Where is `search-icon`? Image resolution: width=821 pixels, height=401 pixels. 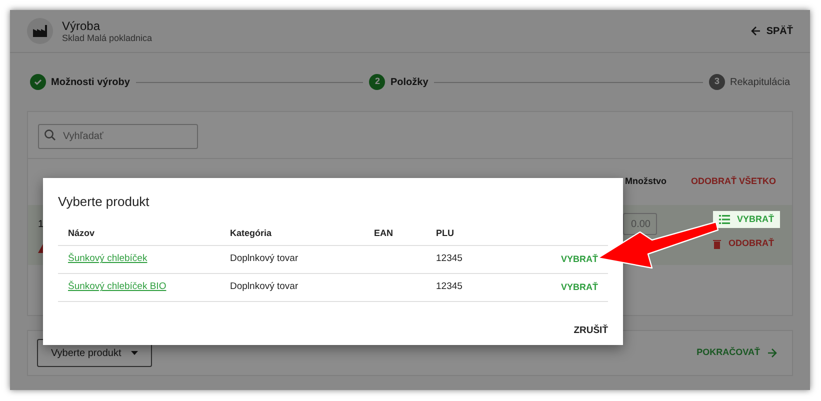 search-icon is located at coordinates (50, 134).